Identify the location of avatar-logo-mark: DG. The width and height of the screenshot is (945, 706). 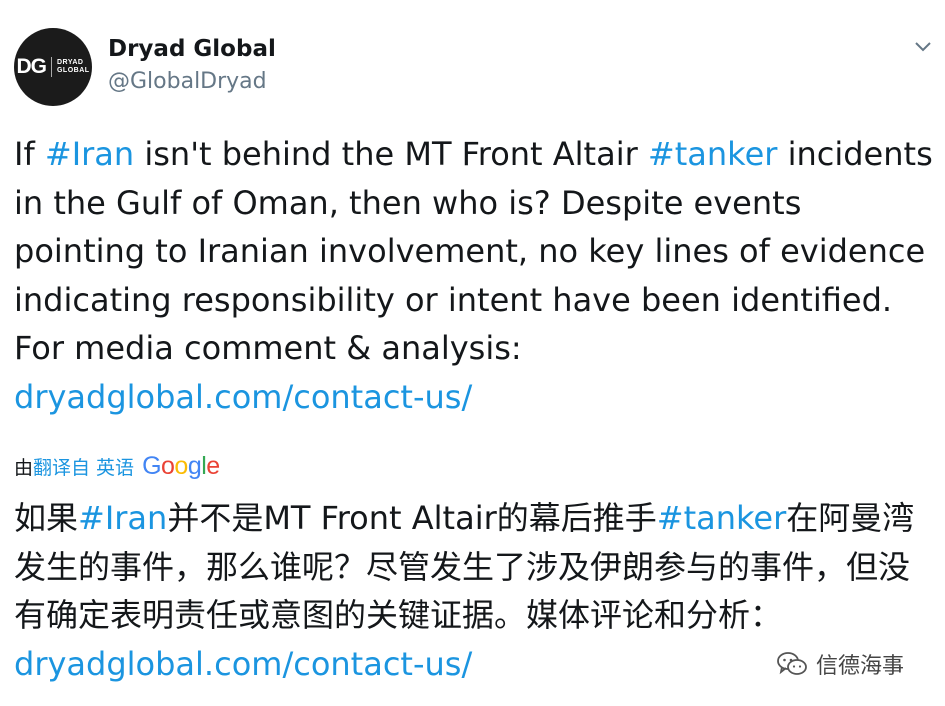
(31, 66).